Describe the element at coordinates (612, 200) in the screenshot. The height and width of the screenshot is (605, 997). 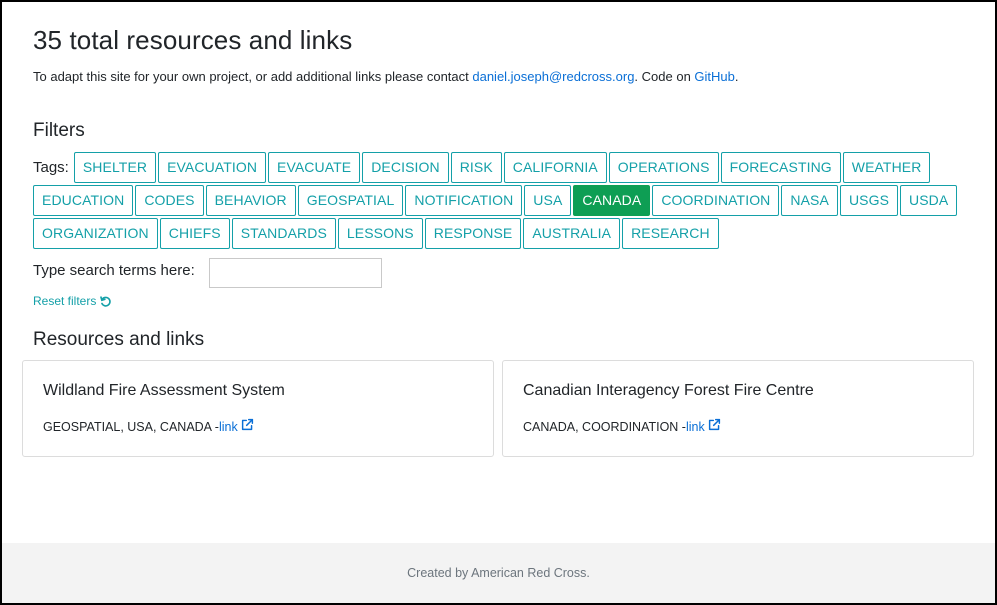
I see `tag-canada-active: CANADA` at that location.